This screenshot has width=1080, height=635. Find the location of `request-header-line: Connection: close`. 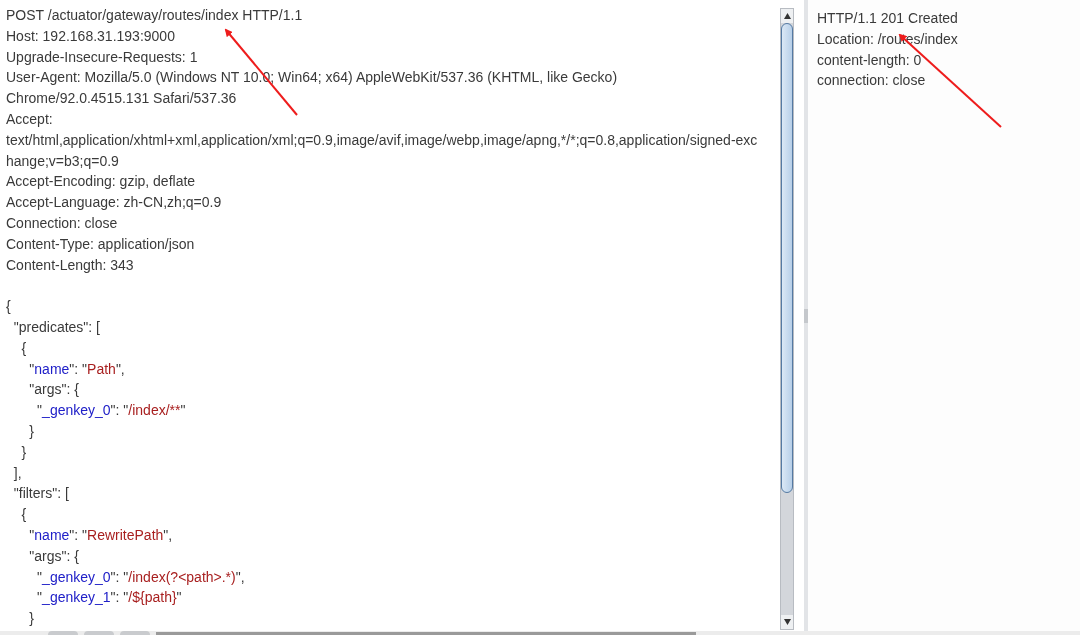

request-header-line: Connection: close is located at coordinates (62, 223).